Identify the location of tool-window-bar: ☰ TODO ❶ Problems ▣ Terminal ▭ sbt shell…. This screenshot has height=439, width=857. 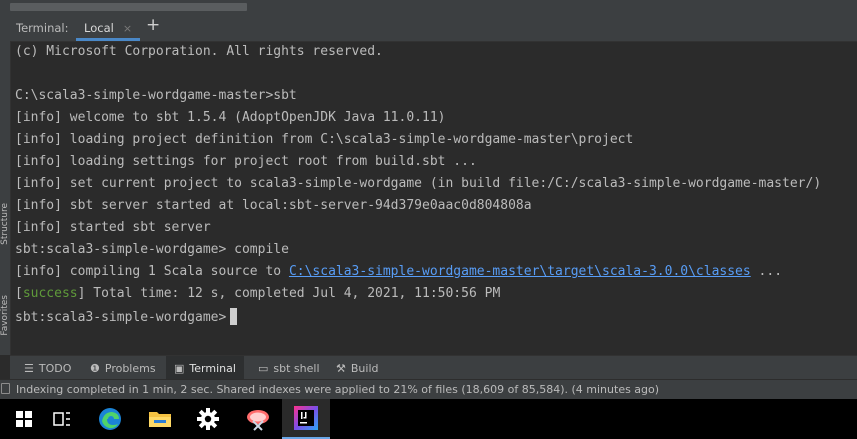
(433, 367).